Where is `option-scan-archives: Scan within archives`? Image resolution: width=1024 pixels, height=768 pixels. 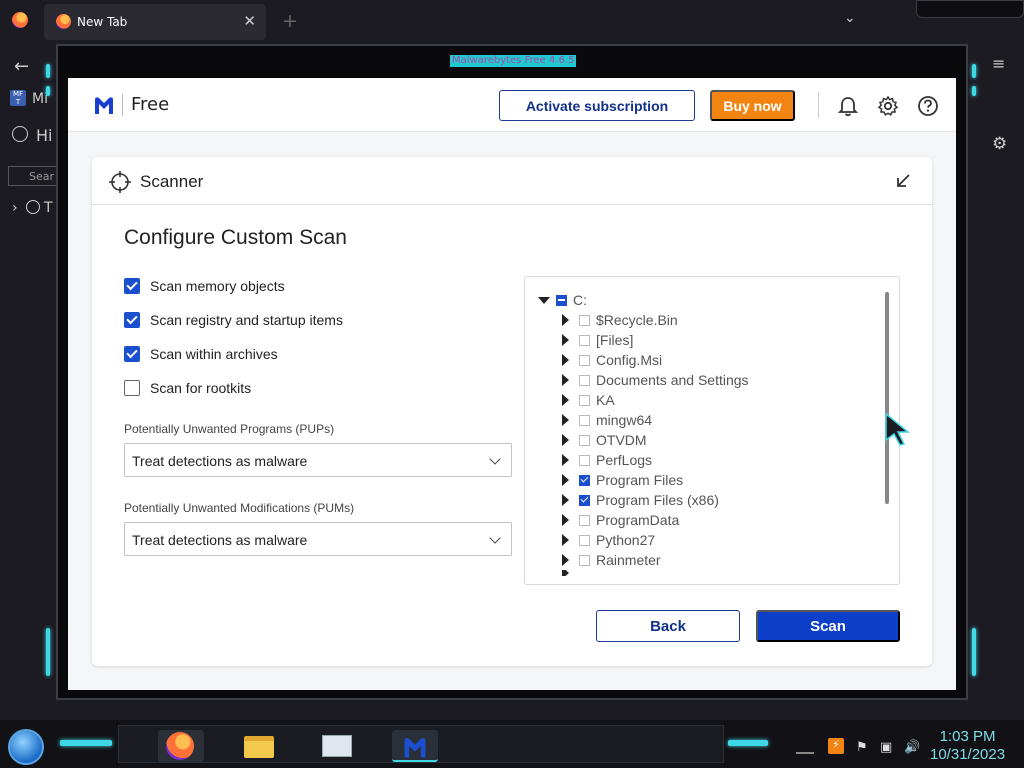
option-scan-archives: Scan within archives is located at coordinates (201, 354).